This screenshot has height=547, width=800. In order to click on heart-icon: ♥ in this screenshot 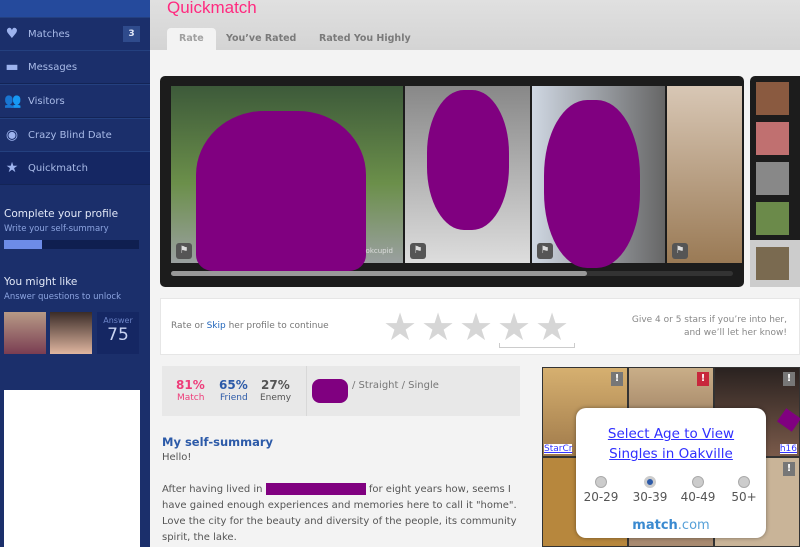, I will do `click(12, 34)`.